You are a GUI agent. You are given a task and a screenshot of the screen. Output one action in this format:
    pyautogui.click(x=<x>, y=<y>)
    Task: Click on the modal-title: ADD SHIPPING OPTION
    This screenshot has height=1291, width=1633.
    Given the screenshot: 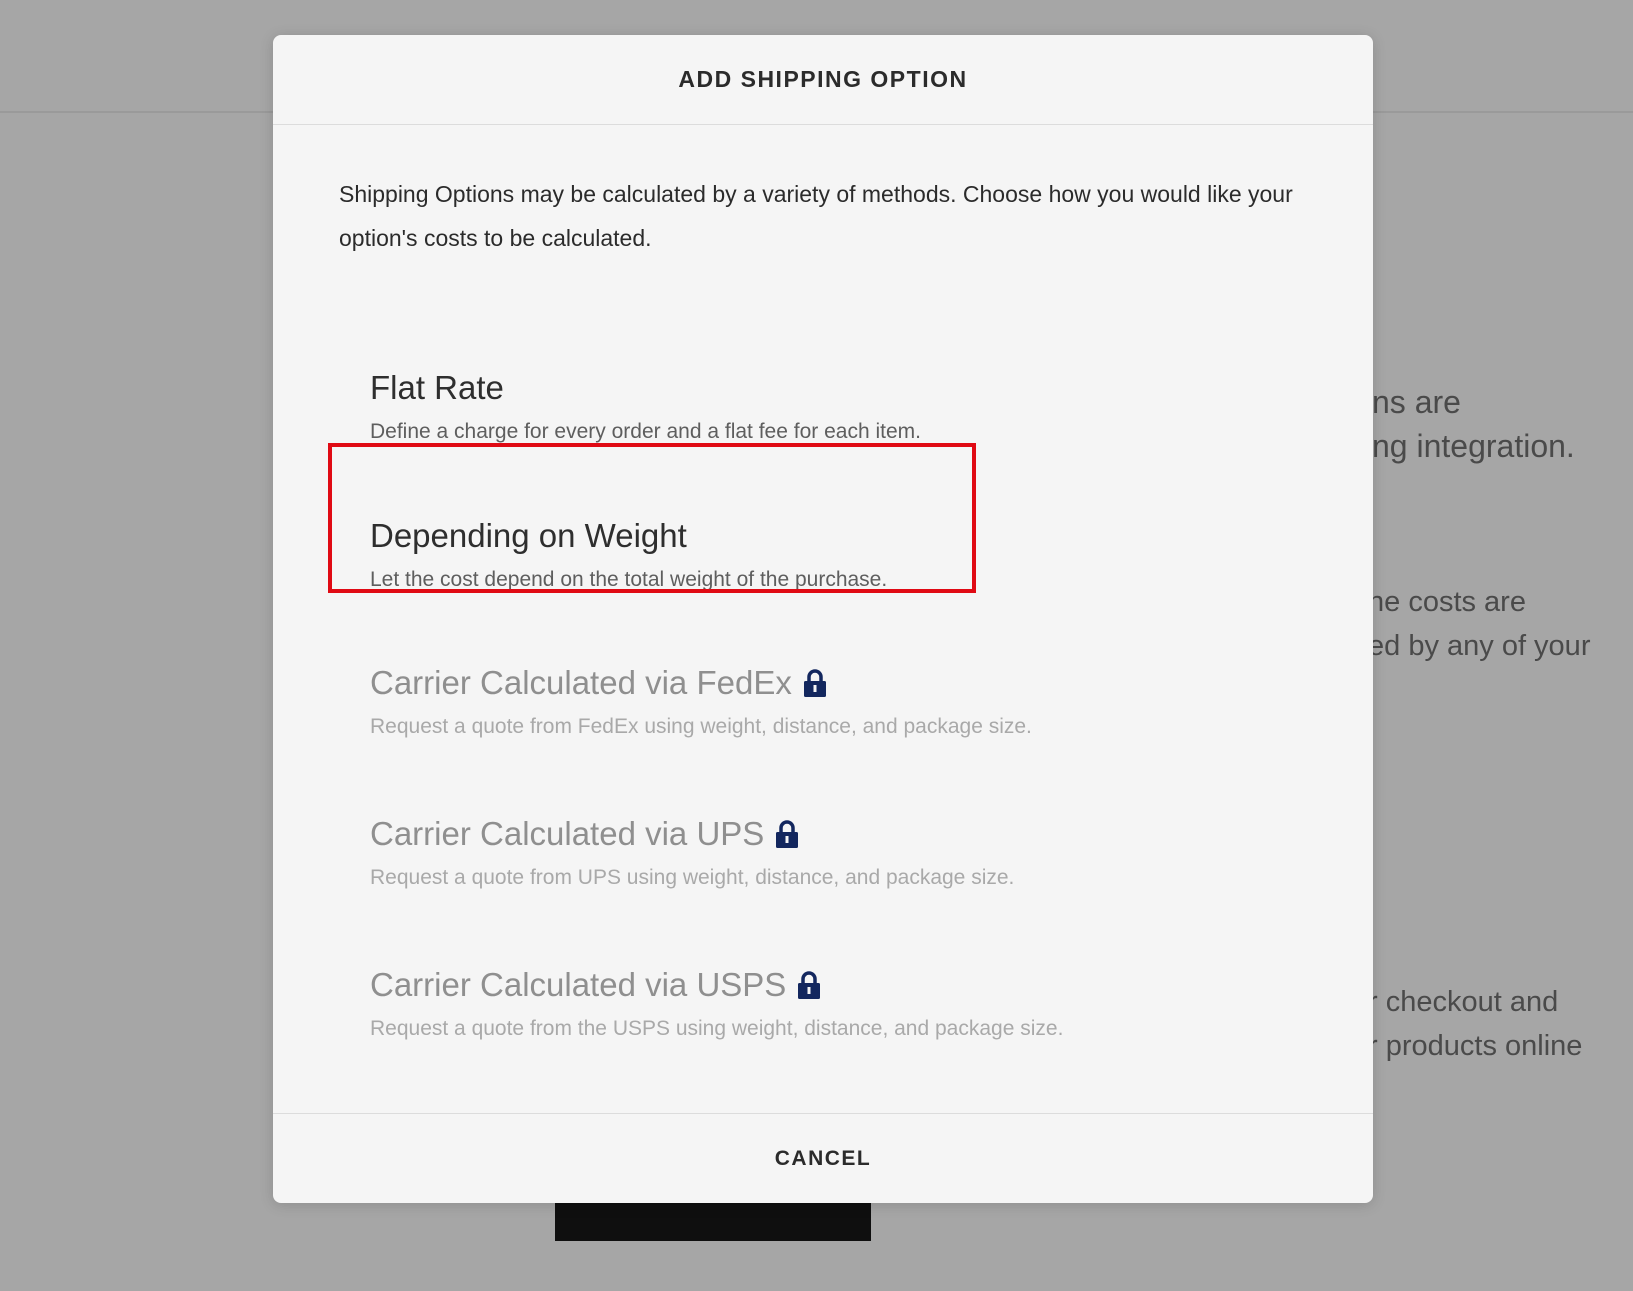 What is the action you would take?
    pyautogui.click(x=823, y=79)
    